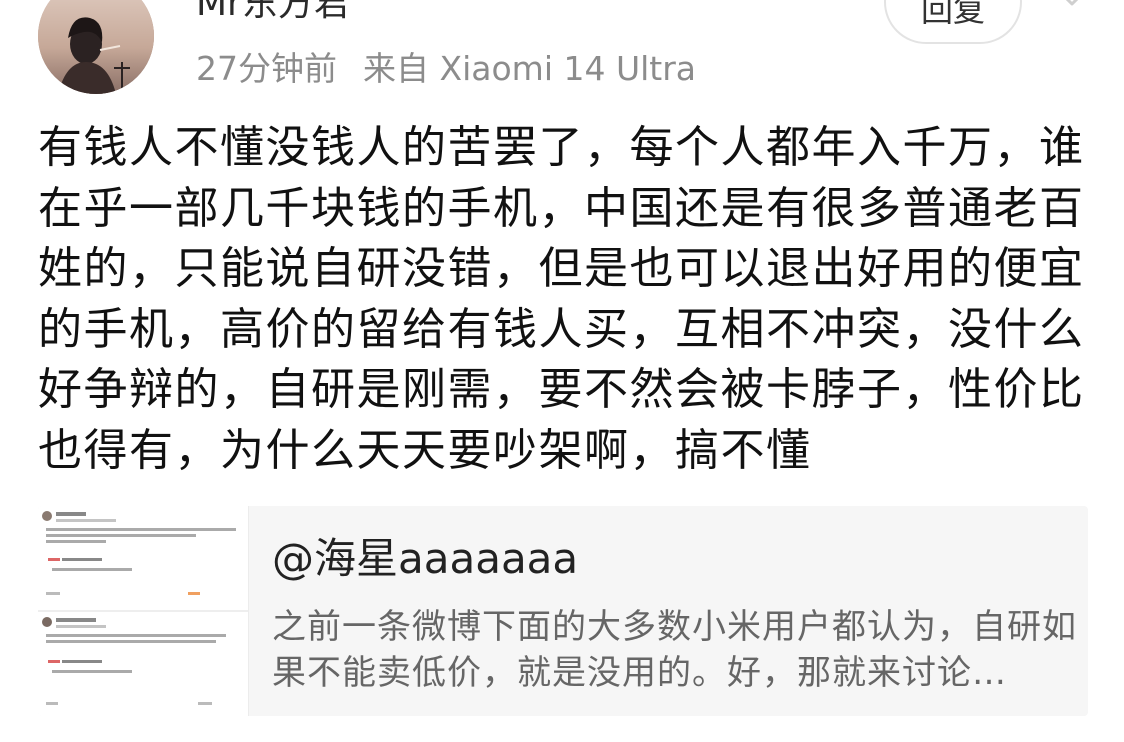  I want to click on thumbnail-image, so click(143, 611).